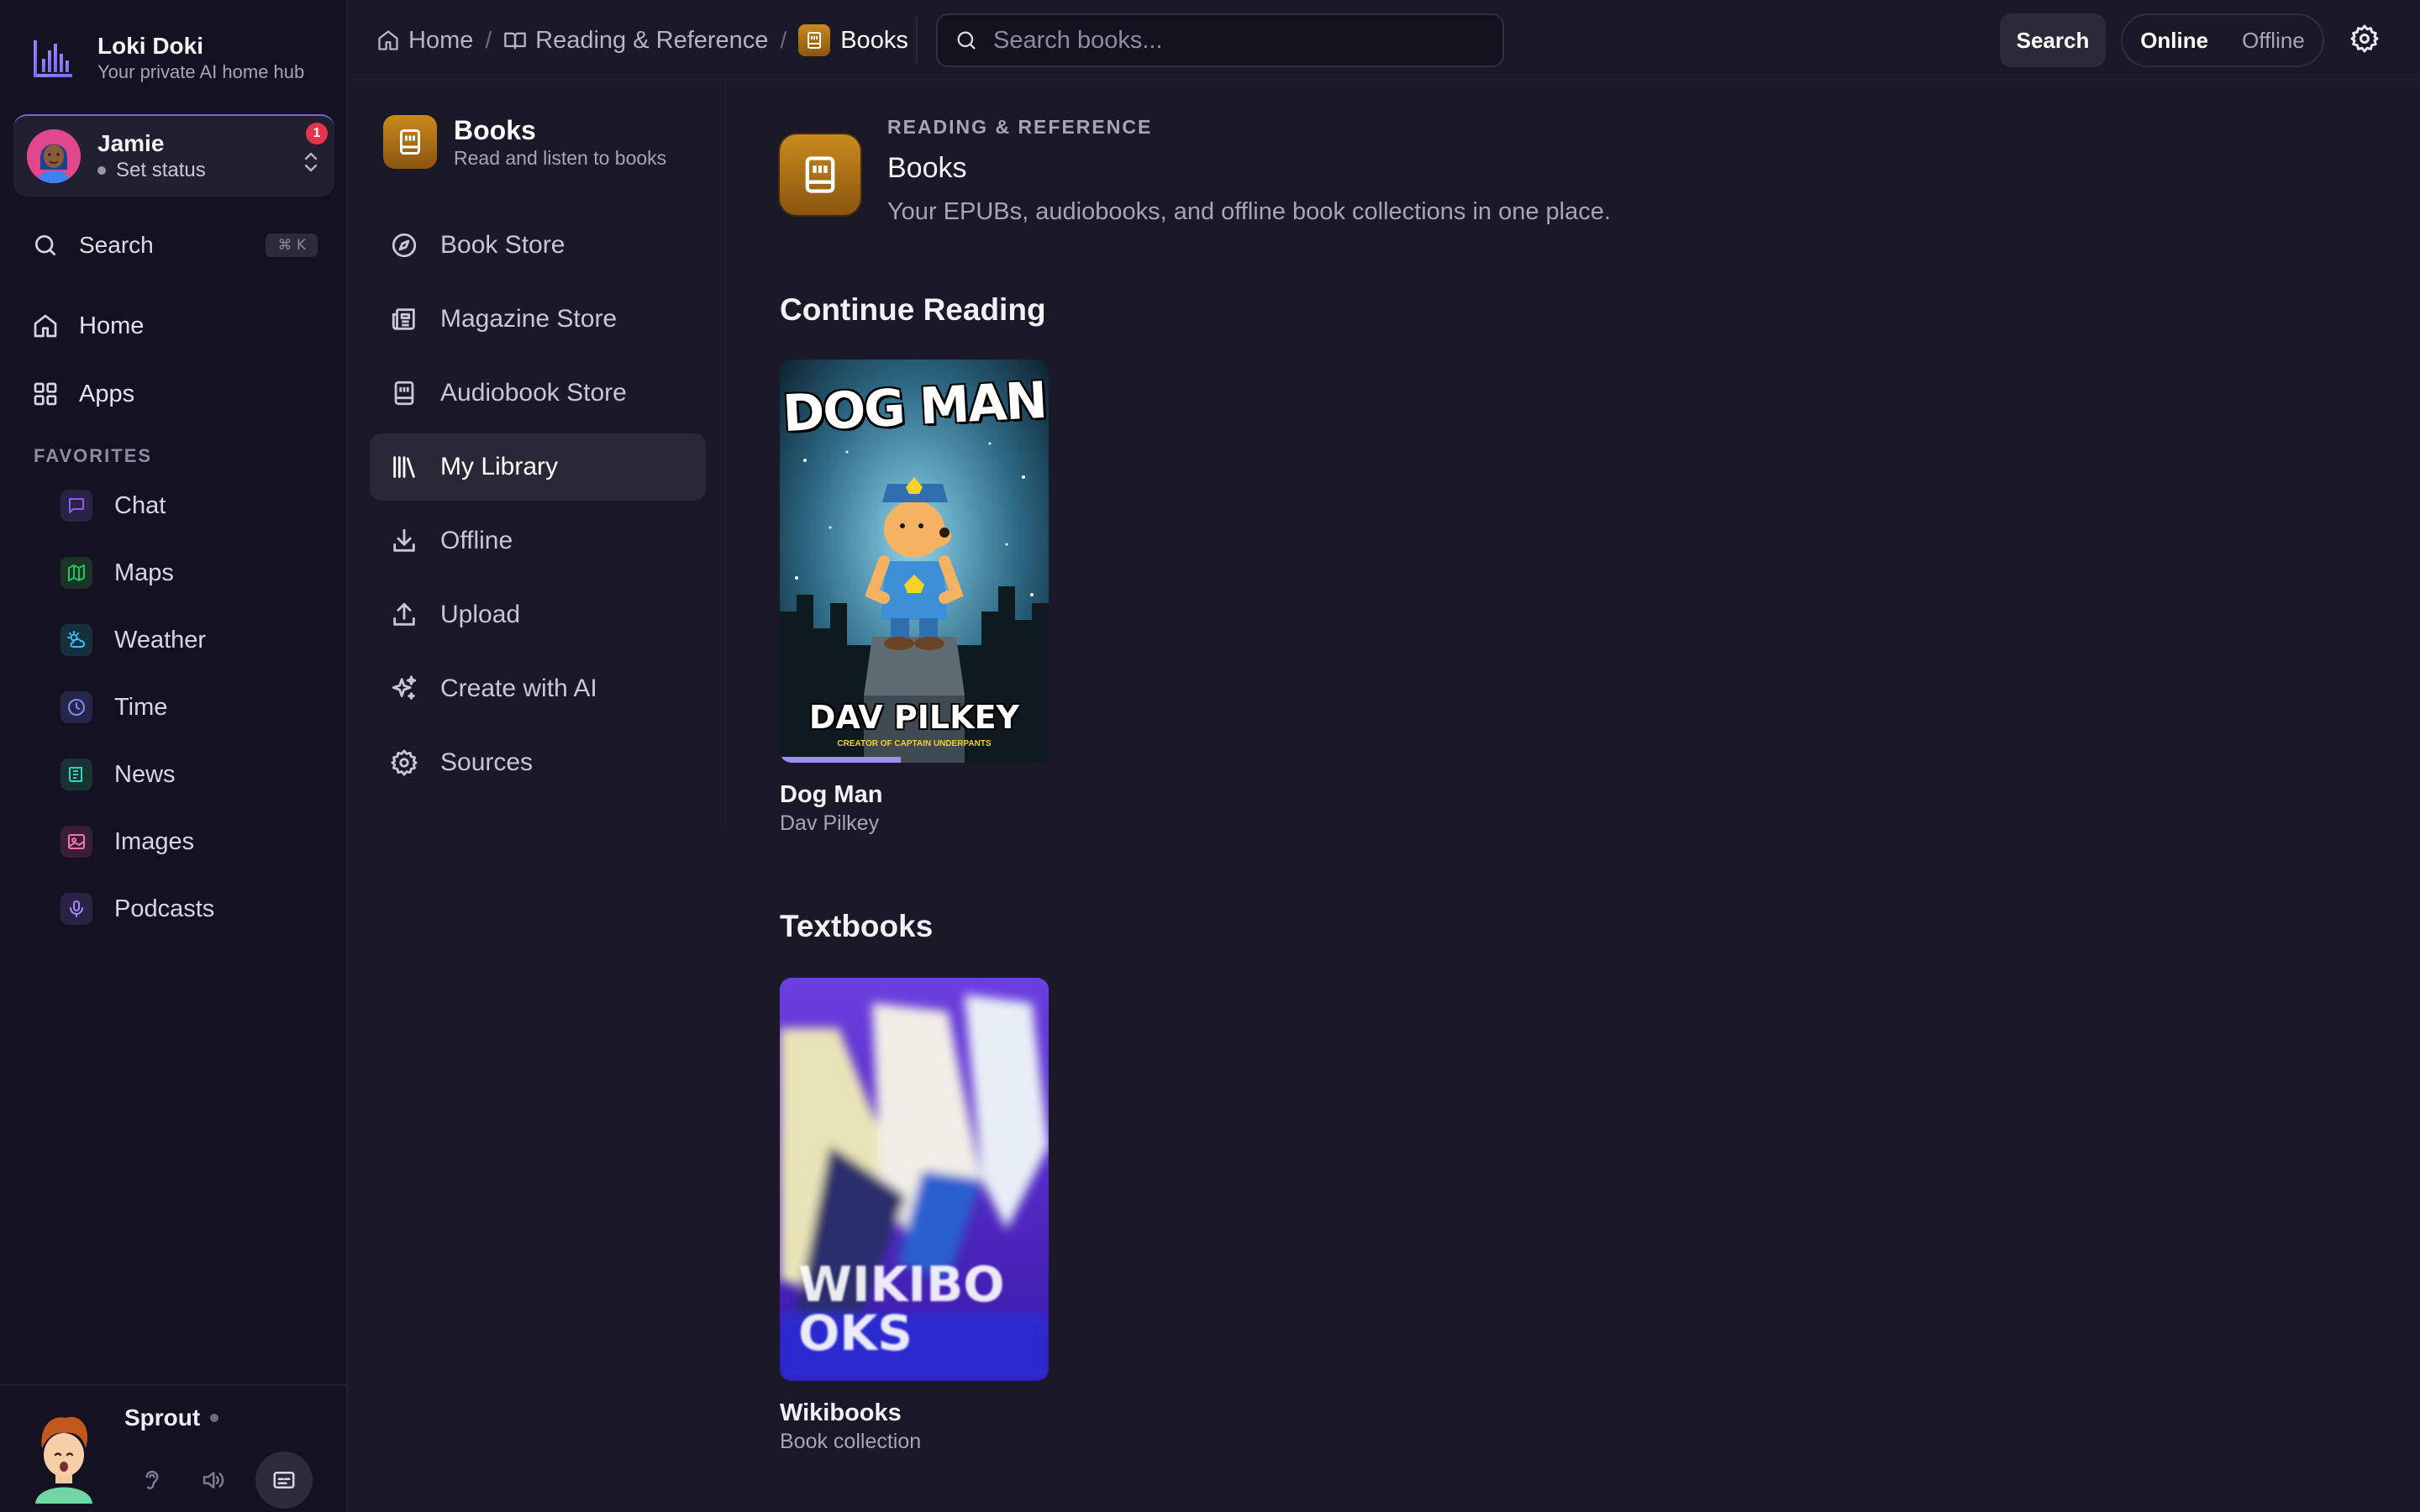 This screenshot has height=1512, width=2420. What do you see at coordinates (116, 245) in the screenshot?
I see `sidebar-search-label: Search` at bounding box center [116, 245].